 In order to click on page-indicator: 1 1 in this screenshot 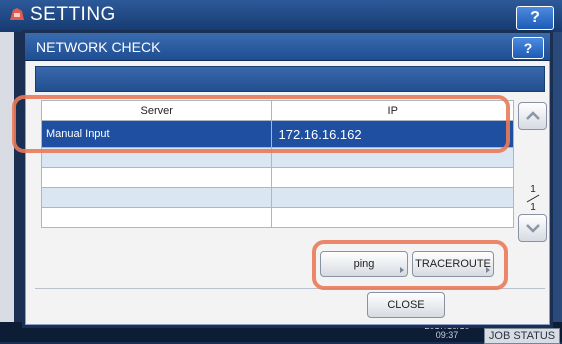, I will do `click(533, 198)`.